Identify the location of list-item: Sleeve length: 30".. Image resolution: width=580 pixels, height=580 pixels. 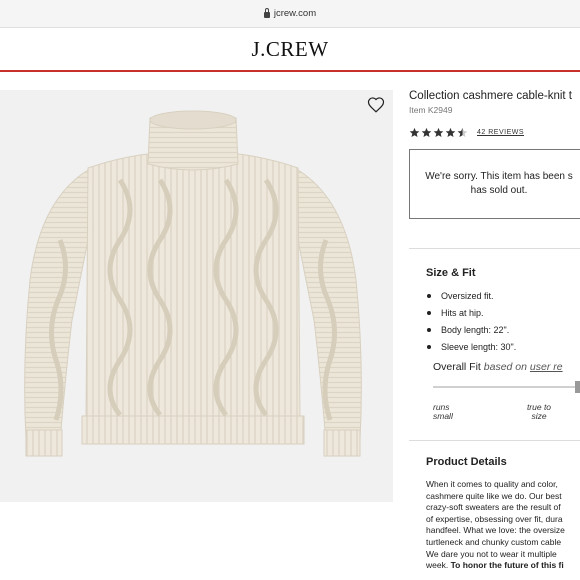
(503, 347).